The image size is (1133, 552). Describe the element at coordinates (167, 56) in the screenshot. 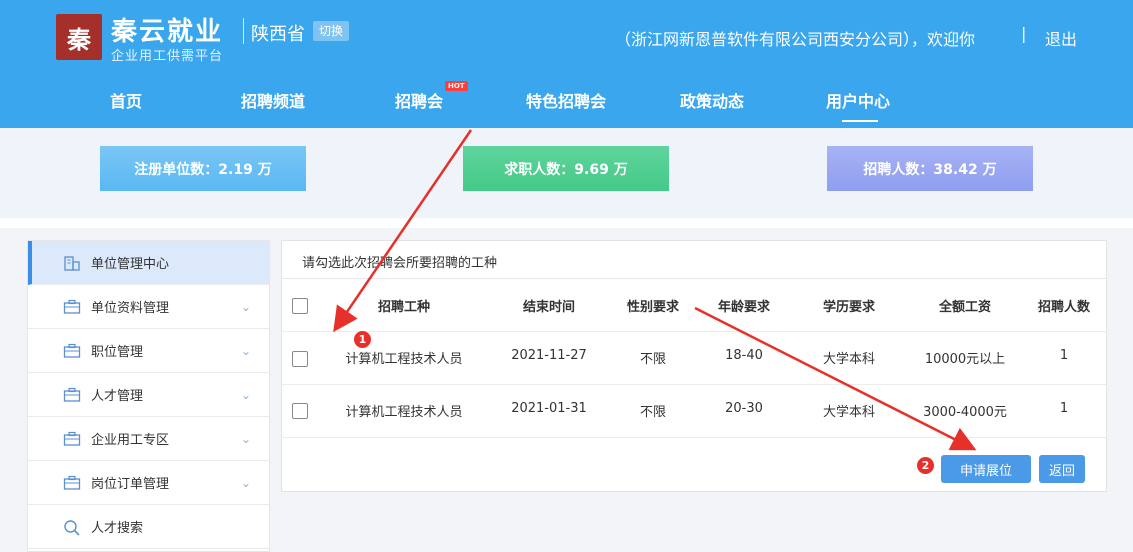

I see `brand-subtitle: 企业用工供需平台` at that location.